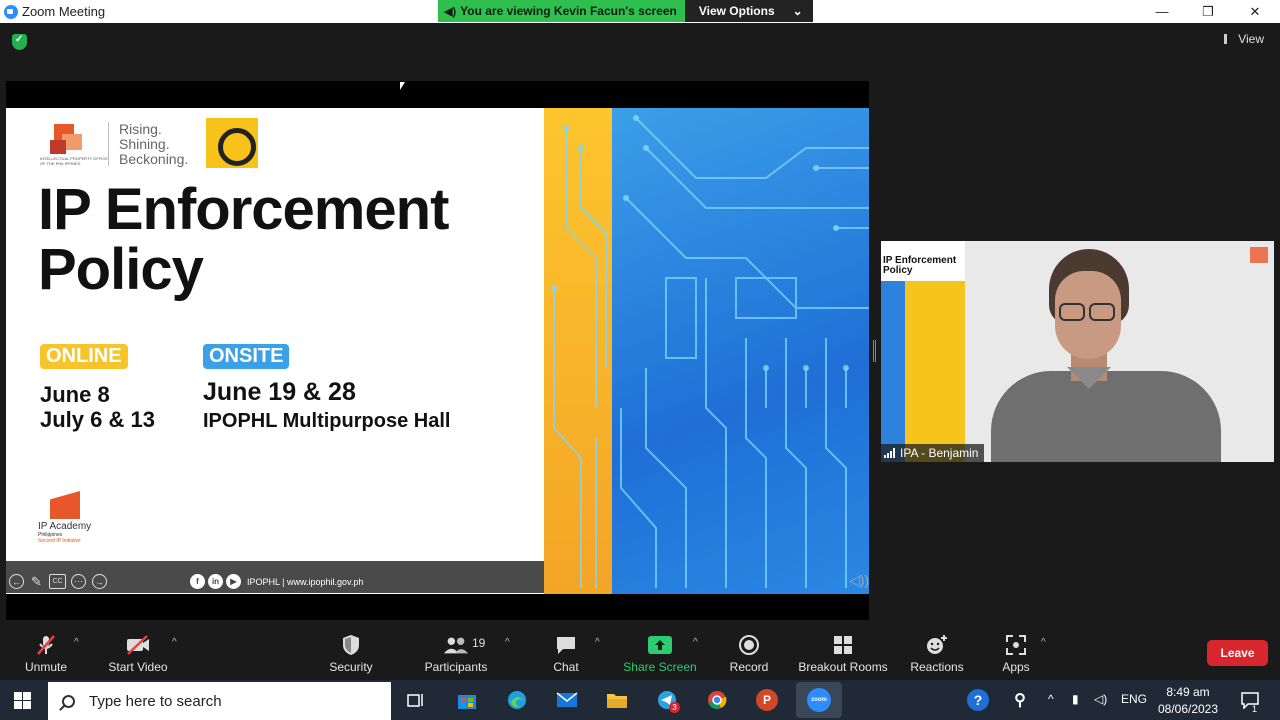 This screenshot has height=720, width=1280. Describe the element at coordinates (937, 645) in the screenshot. I see `smiley-plus-icon` at that location.